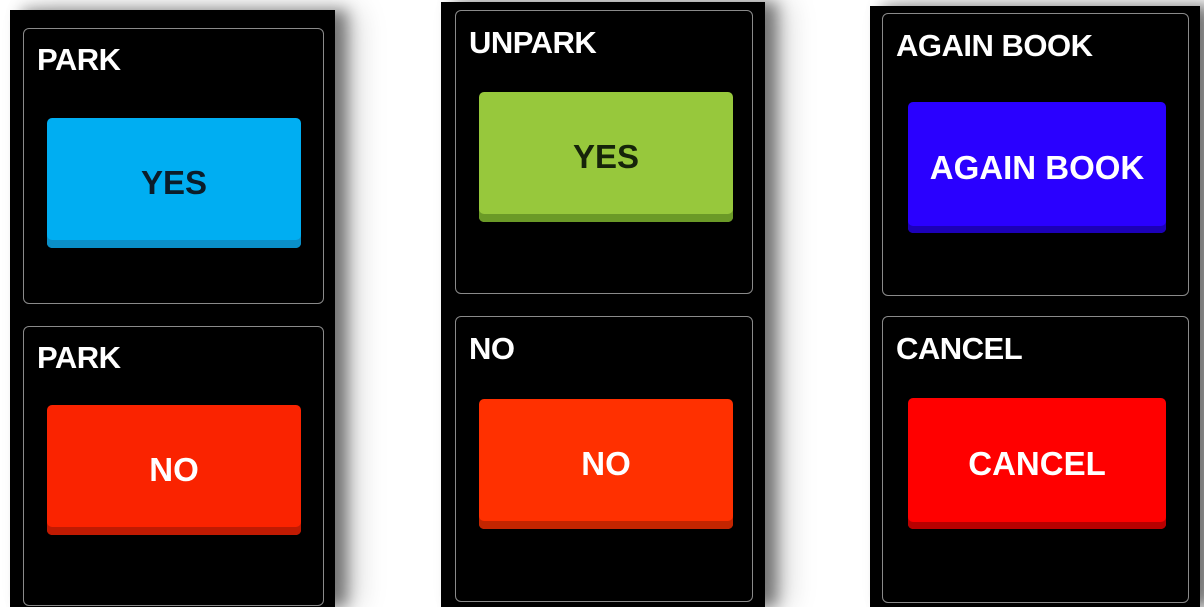  I want to click on unpark-yes-card: UNPARK YES, so click(604, 152).